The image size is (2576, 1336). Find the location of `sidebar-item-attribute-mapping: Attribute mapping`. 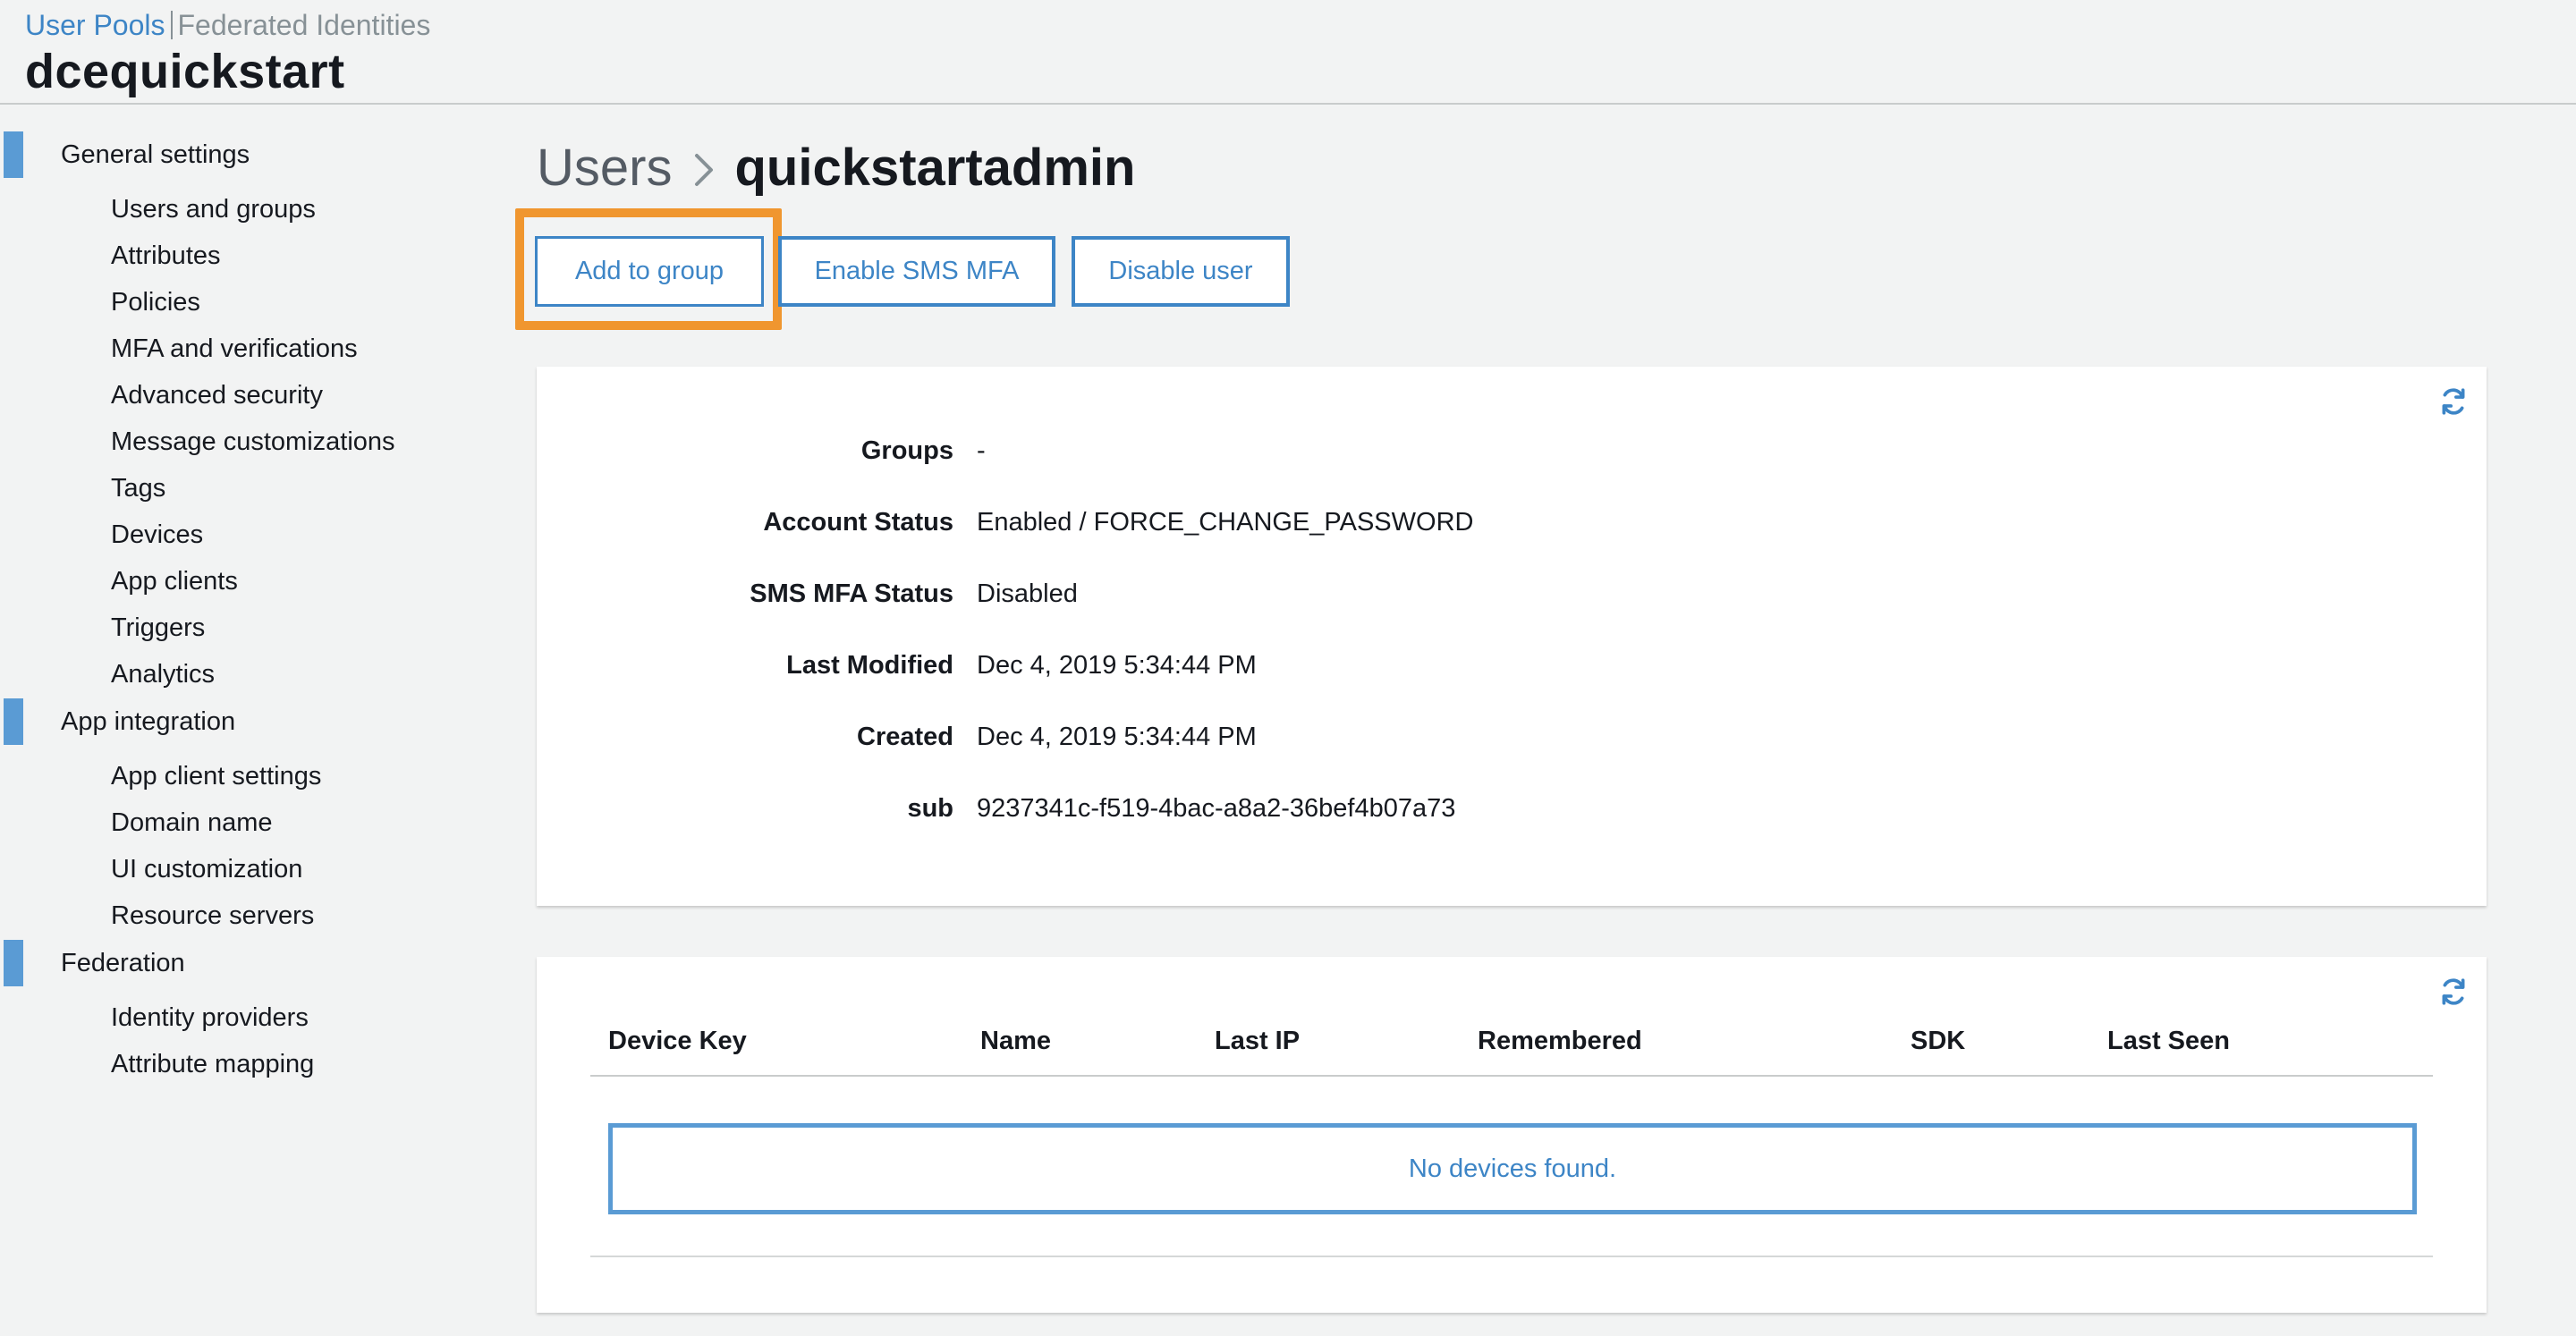

sidebar-item-attribute-mapping: Attribute mapping is located at coordinates (212, 1064).